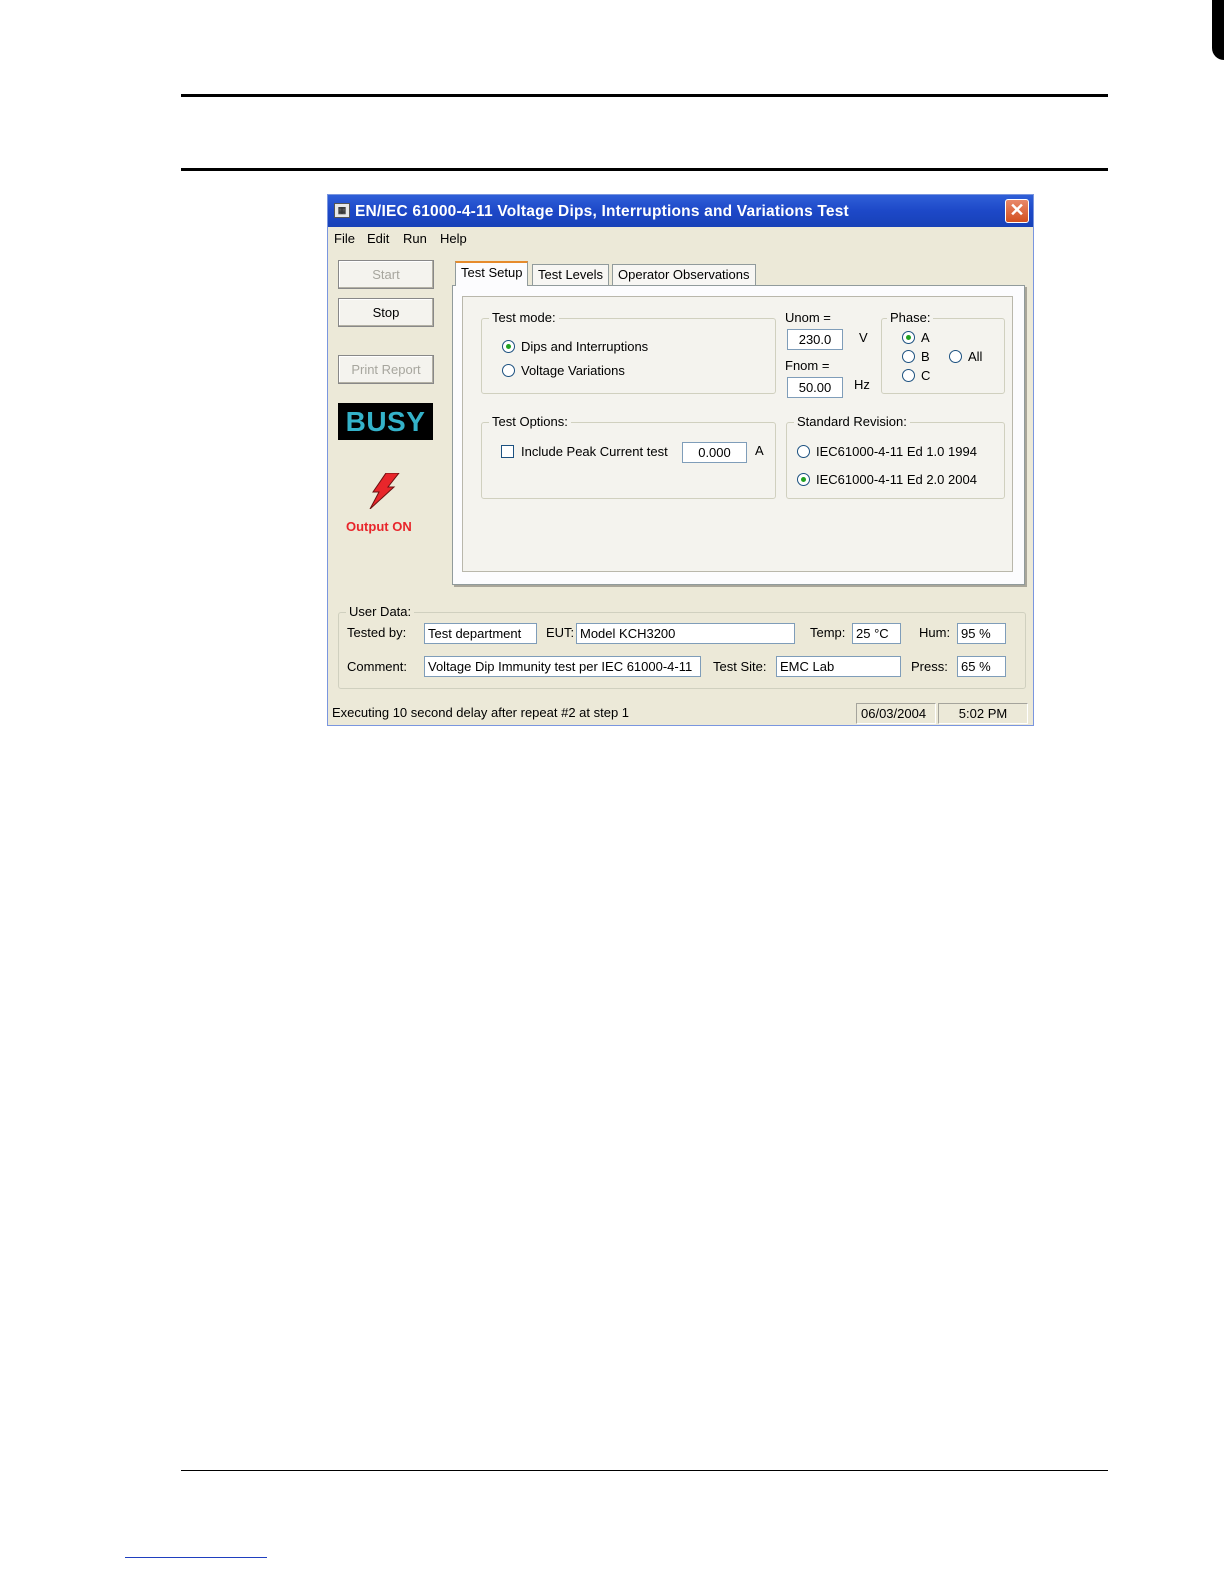  What do you see at coordinates (385, 421) in the screenshot?
I see `busy-indicator: BUSY` at bounding box center [385, 421].